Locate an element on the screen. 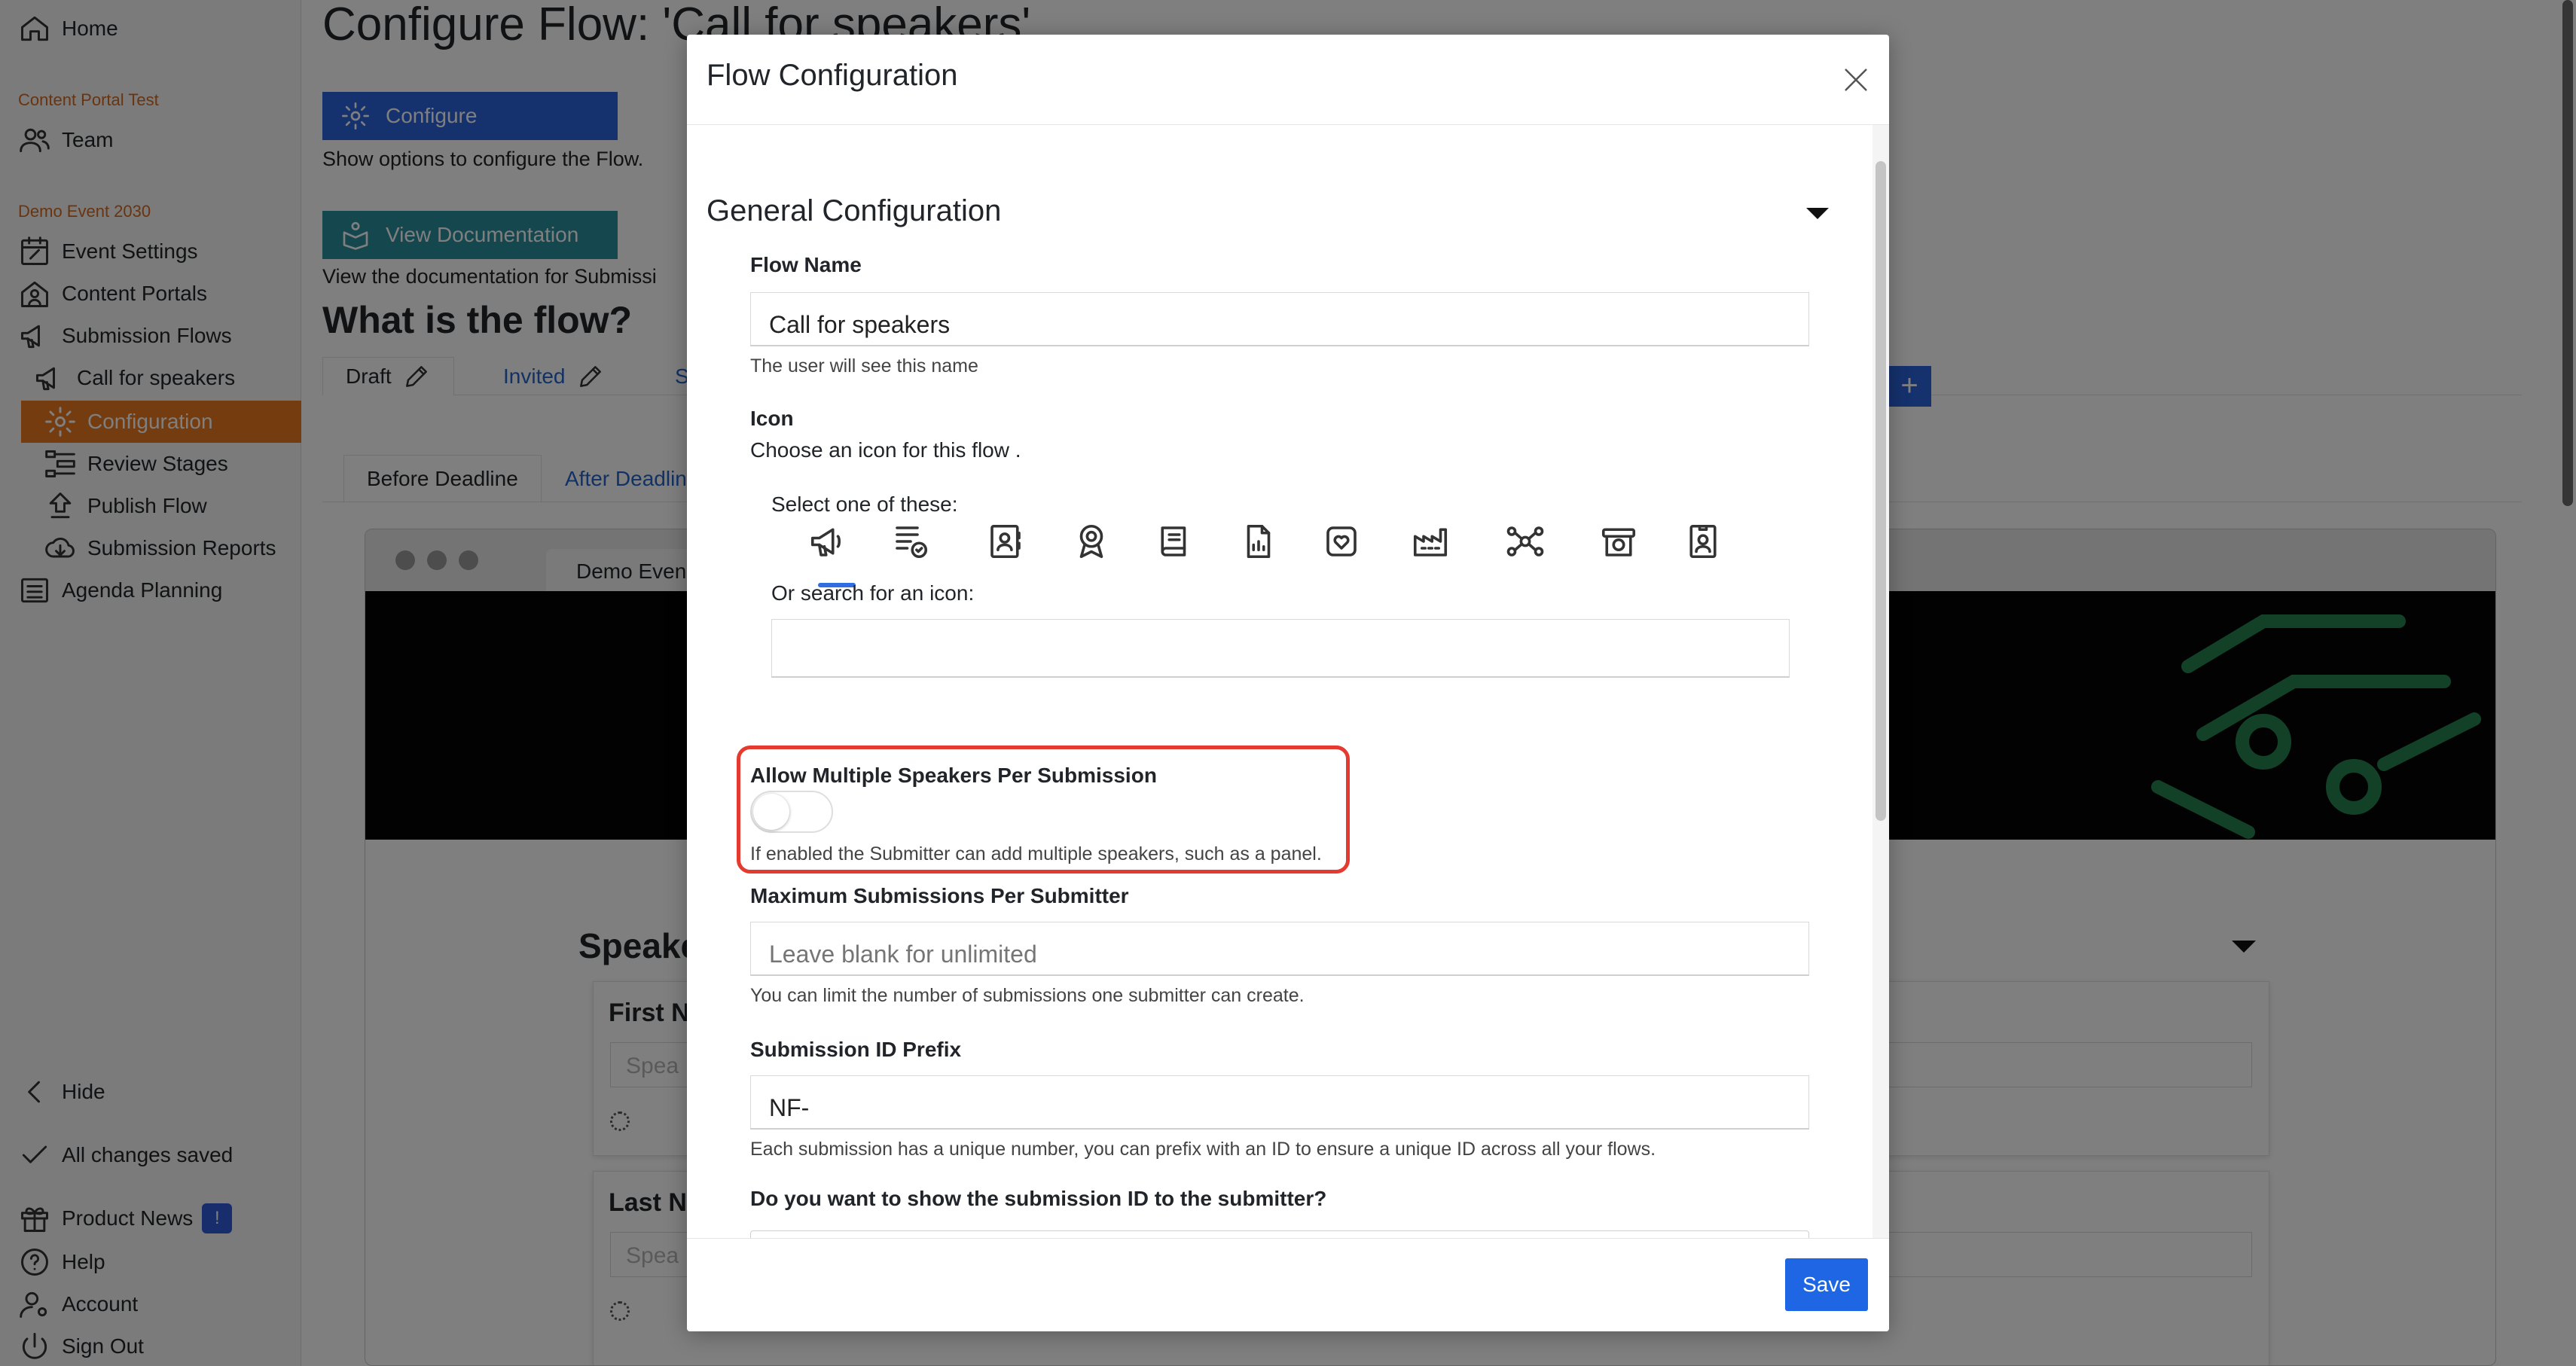 The image size is (2576, 1366). network-icon is located at coordinates (1525, 541).